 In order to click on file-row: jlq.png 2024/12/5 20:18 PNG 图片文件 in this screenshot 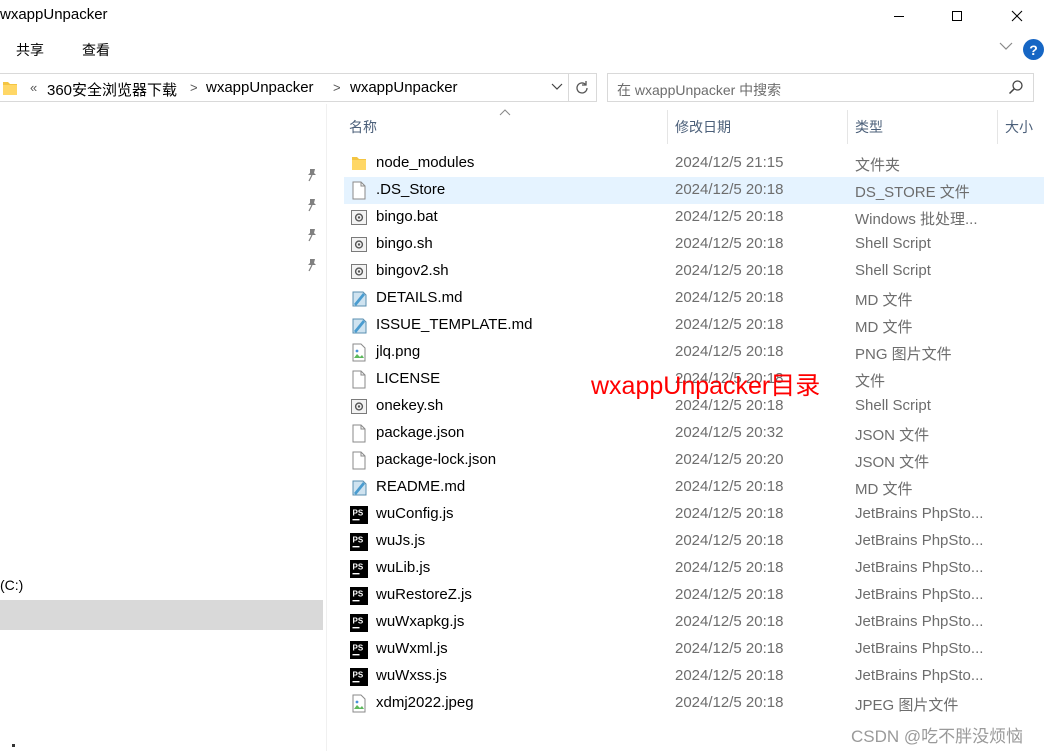, I will do `click(694, 352)`.